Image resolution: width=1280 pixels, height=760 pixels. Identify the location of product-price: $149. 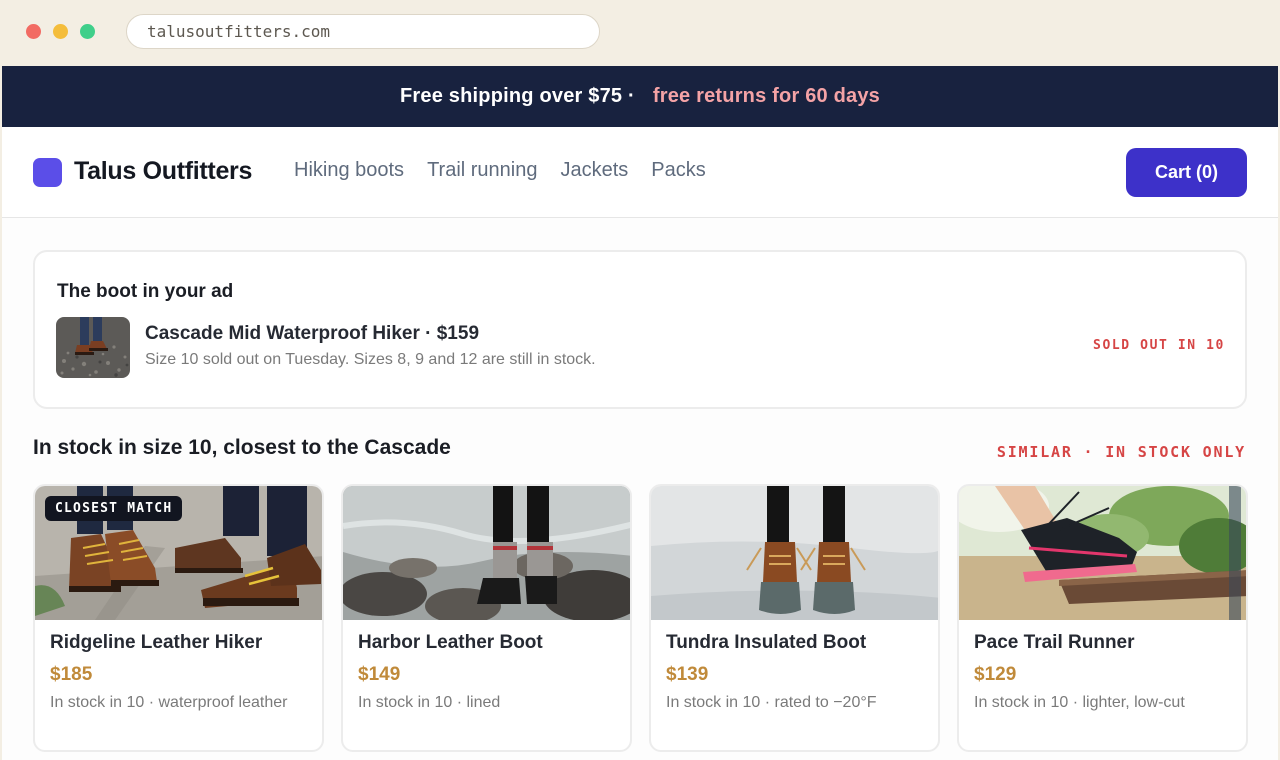
(379, 674).